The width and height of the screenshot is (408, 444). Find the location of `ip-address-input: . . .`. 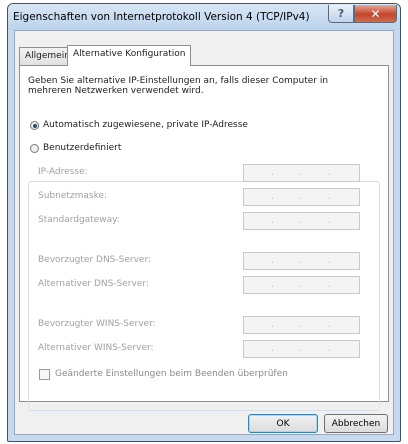

ip-address-input: . . . is located at coordinates (301, 173).